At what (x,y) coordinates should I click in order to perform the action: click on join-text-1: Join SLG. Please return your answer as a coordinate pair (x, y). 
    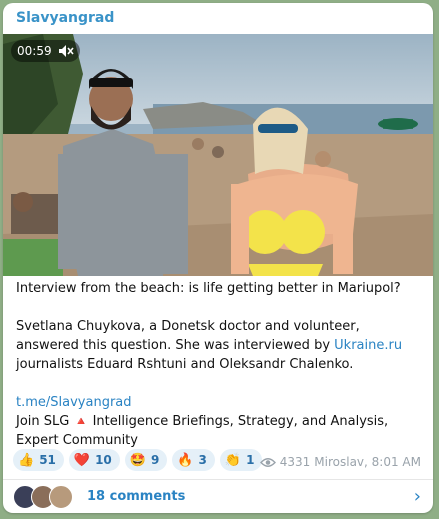
    Looking at the image, I should click on (45, 421).